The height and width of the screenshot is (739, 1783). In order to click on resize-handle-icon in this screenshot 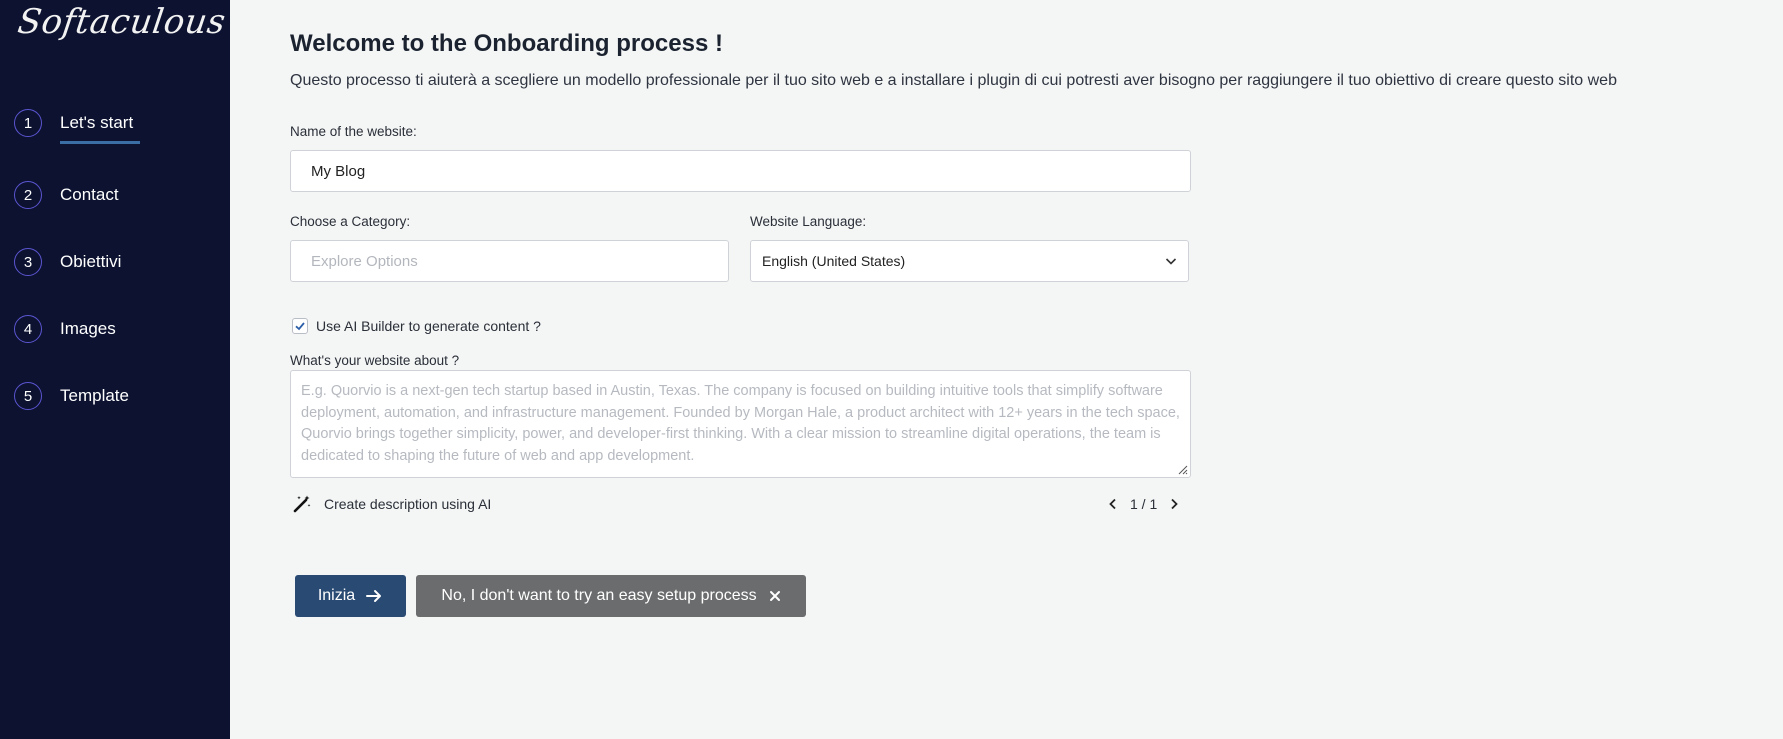, I will do `click(1182, 469)`.